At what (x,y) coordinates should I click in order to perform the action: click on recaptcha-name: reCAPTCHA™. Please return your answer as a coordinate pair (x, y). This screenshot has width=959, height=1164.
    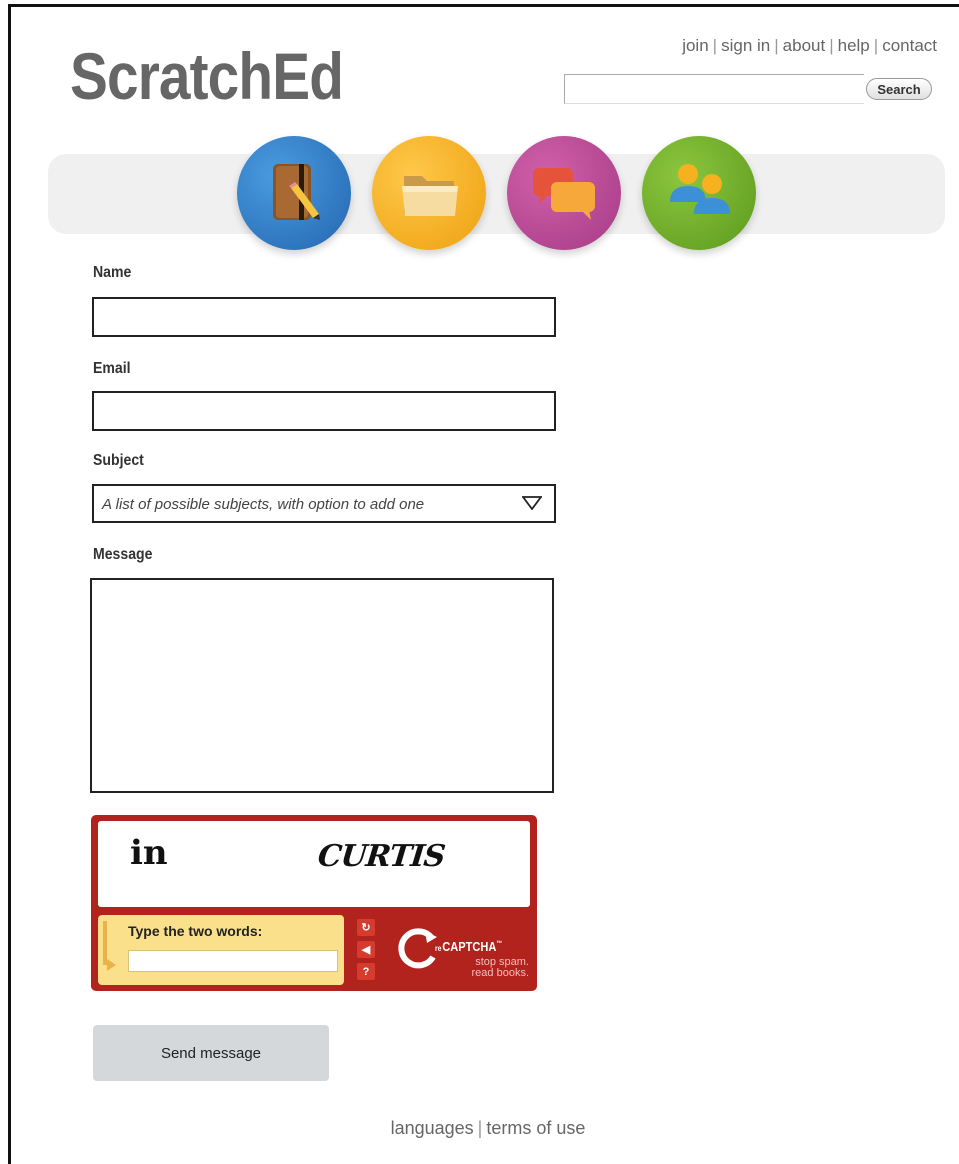
    Looking at the image, I should click on (469, 946).